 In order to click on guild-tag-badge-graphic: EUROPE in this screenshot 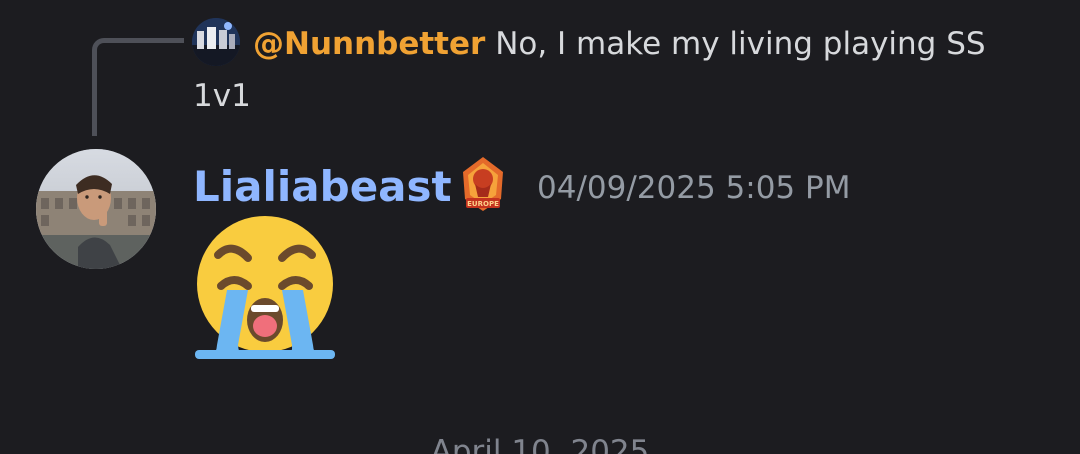, I will do `click(483, 184)`.